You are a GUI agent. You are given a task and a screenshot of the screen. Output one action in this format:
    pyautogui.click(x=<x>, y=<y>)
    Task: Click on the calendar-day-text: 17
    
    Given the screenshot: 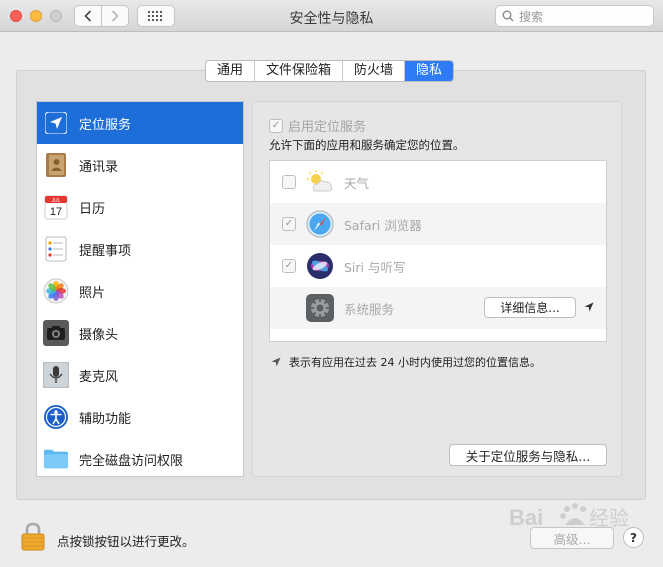 What is the action you would take?
    pyautogui.click(x=56, y=212)
    